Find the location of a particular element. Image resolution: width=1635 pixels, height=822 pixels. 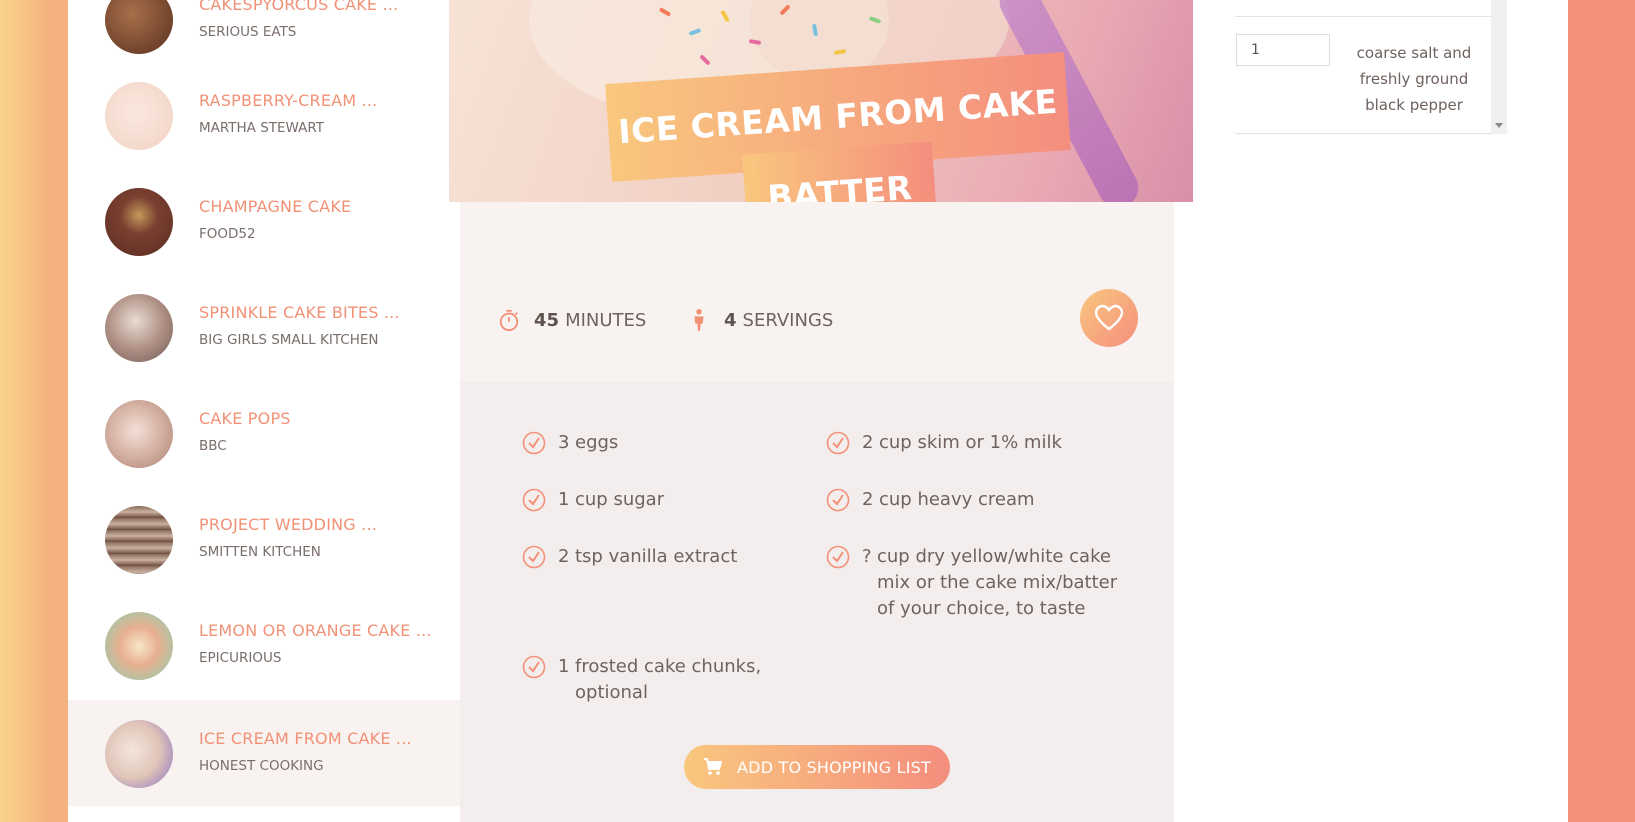

ingredient-item: 1 frosted cake chunks, optional is located at coordinates (652, 681).